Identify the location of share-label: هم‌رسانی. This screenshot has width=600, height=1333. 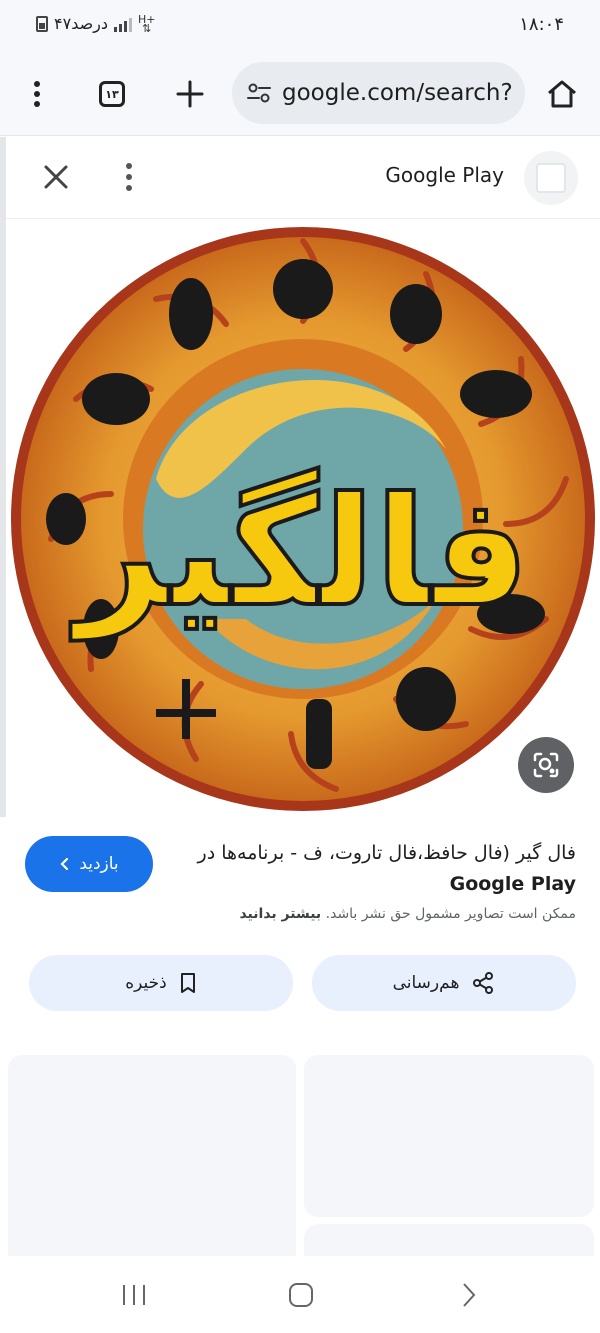
(426, 983).